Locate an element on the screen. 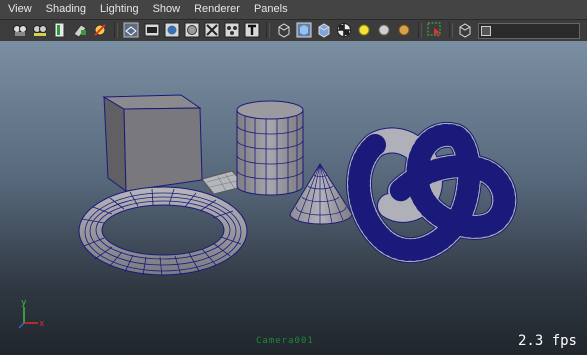  field-chart-icon is located at coordinates (212, 30).